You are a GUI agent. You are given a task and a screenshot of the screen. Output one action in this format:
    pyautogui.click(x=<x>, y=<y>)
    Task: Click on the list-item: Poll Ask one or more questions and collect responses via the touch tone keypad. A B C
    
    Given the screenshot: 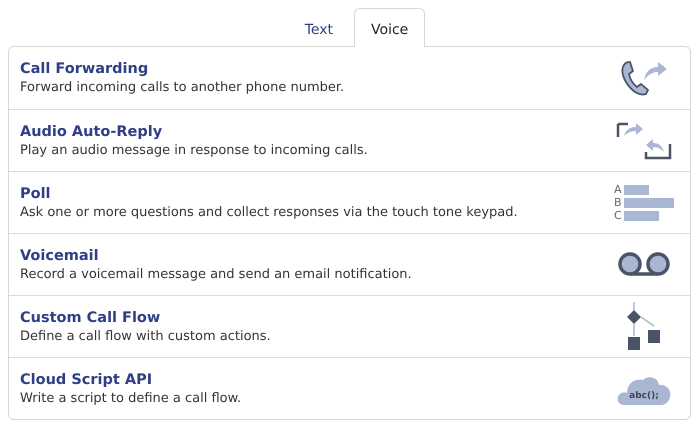 What is the action you would take?
    pyautogui.click(x=349, y=202)
    